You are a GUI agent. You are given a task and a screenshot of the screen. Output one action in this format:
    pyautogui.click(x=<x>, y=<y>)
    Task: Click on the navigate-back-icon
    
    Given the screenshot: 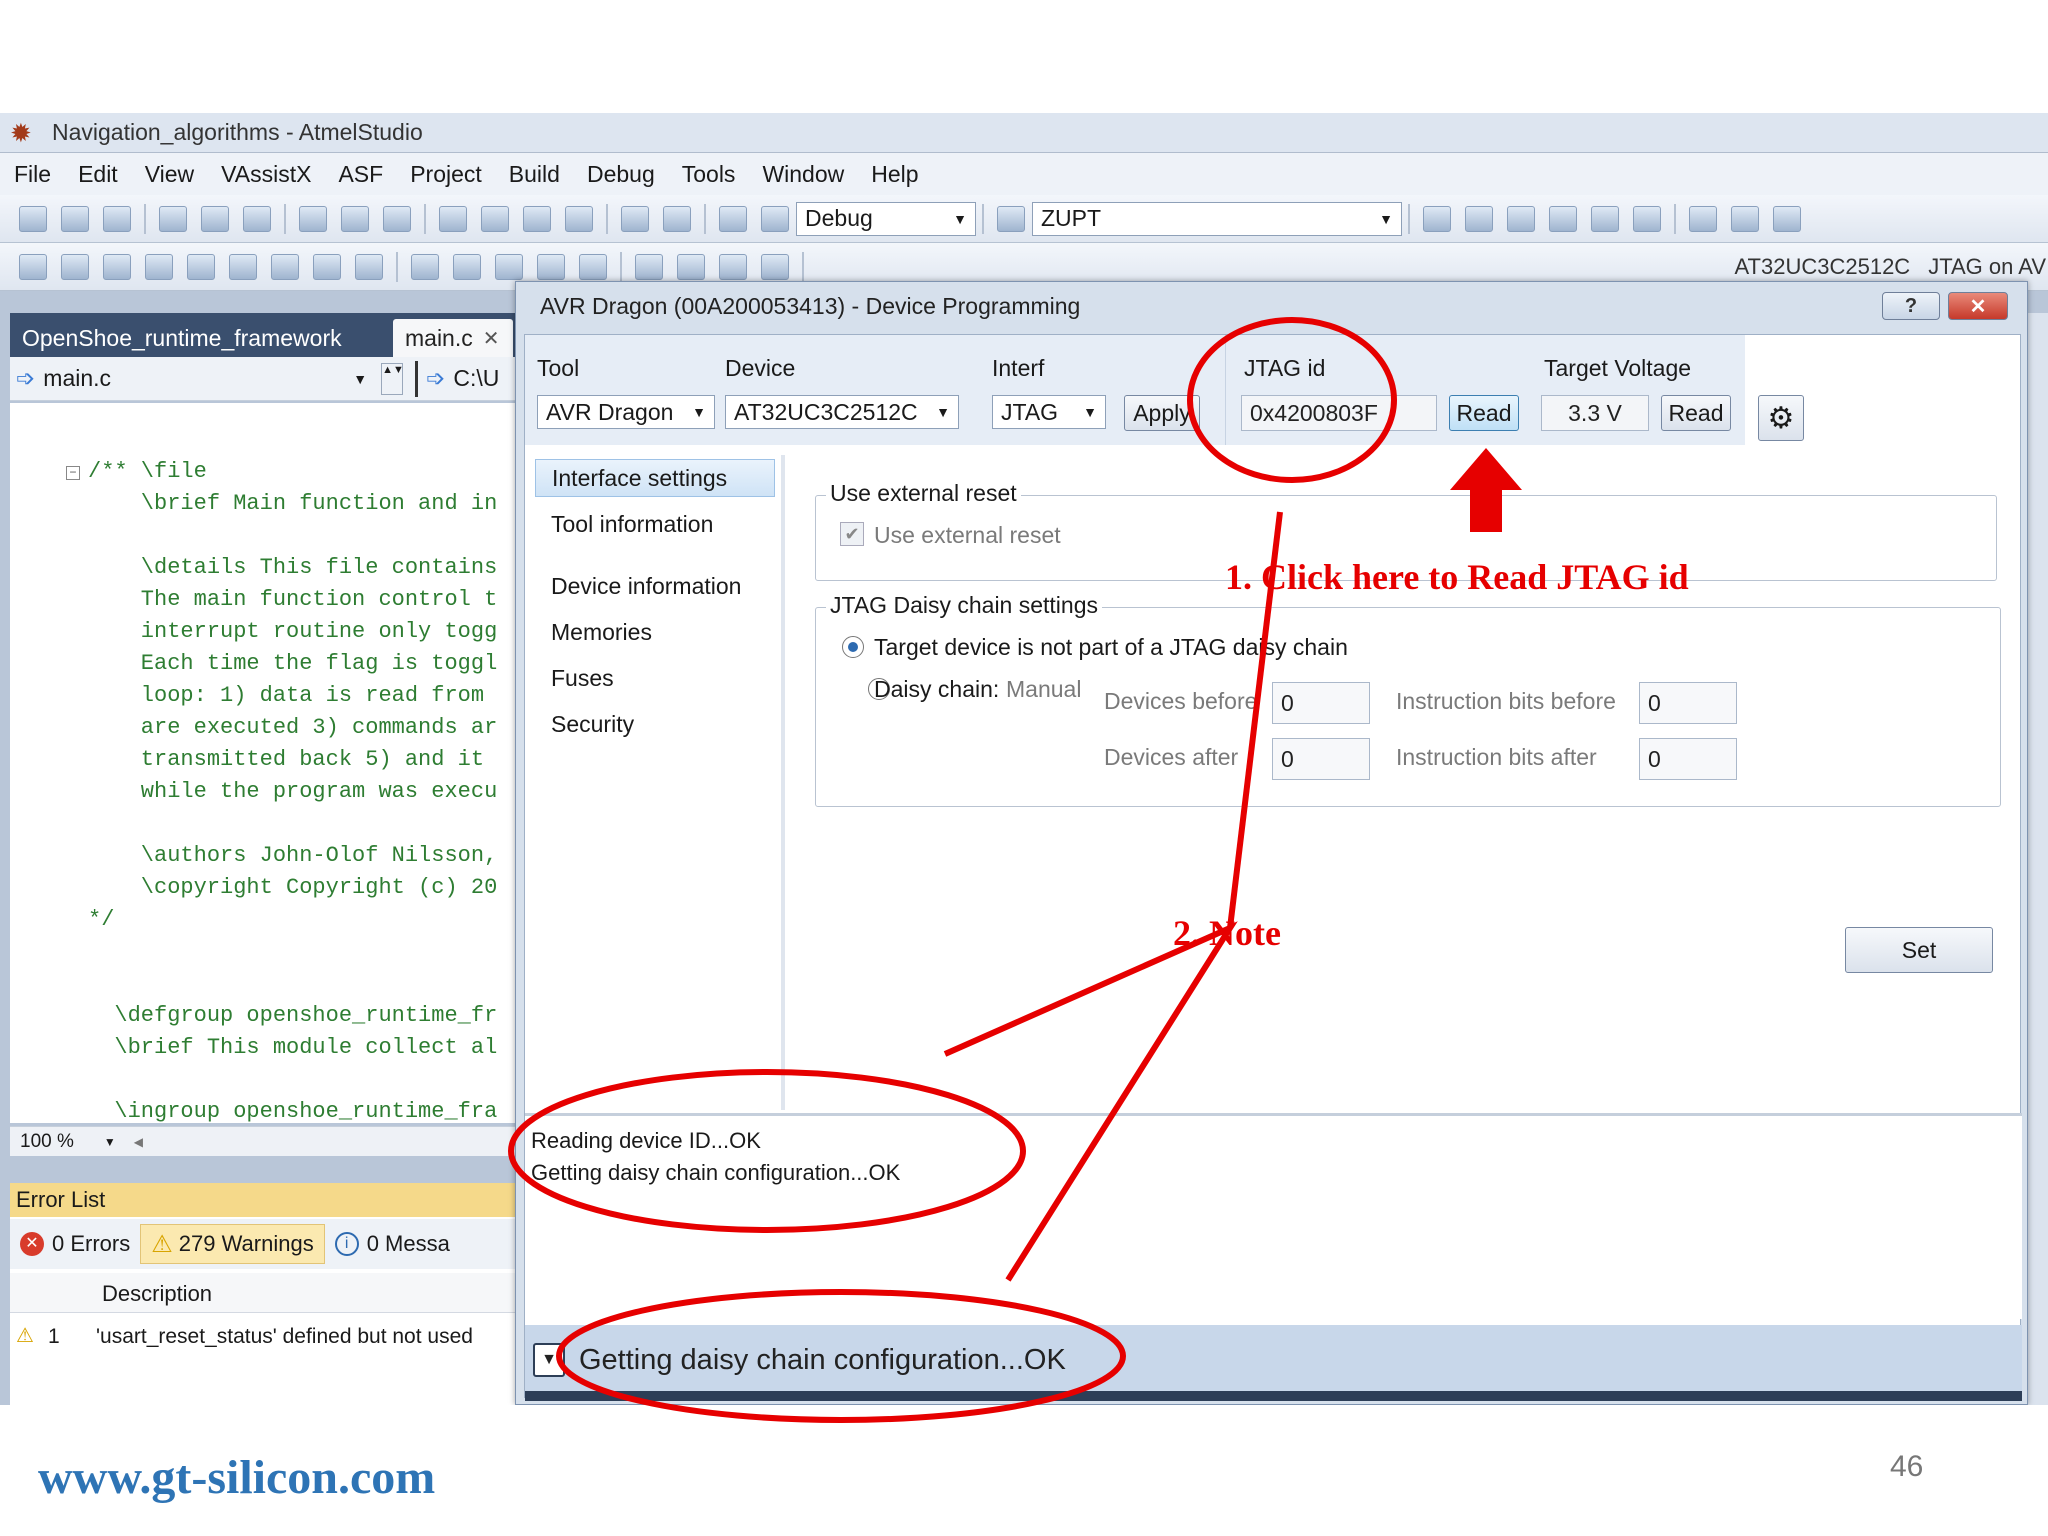 What is the action you would take?
    pyautogui.click(x=537, y=218)
    